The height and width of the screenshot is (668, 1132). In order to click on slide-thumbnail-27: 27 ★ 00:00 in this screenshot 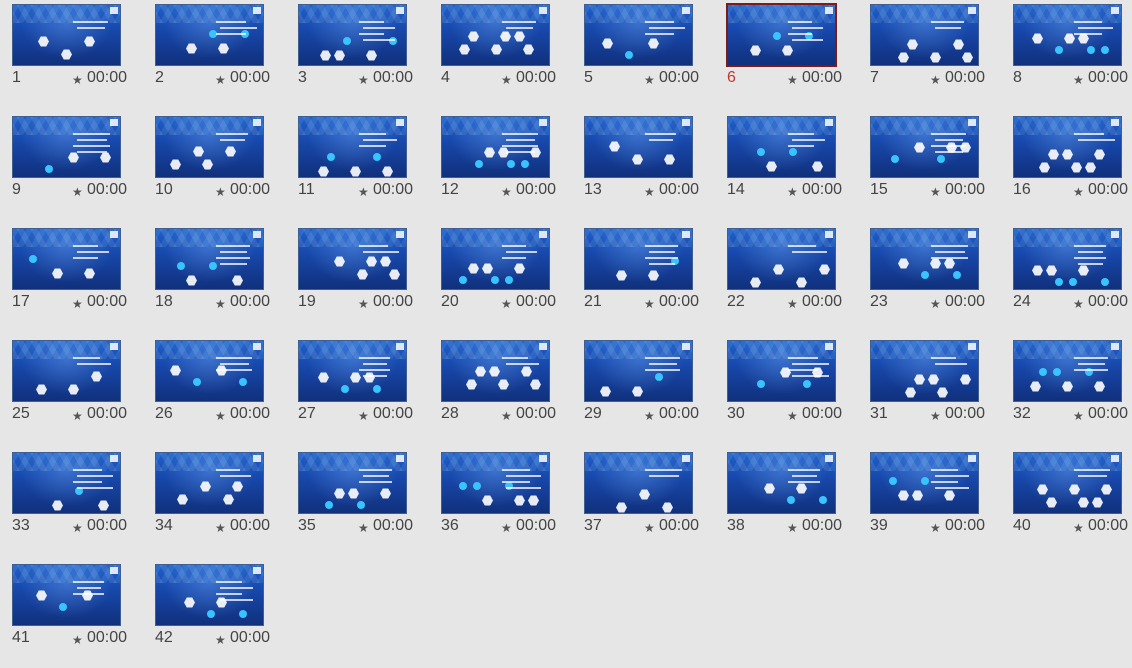, I will do `click(363, 392)`.